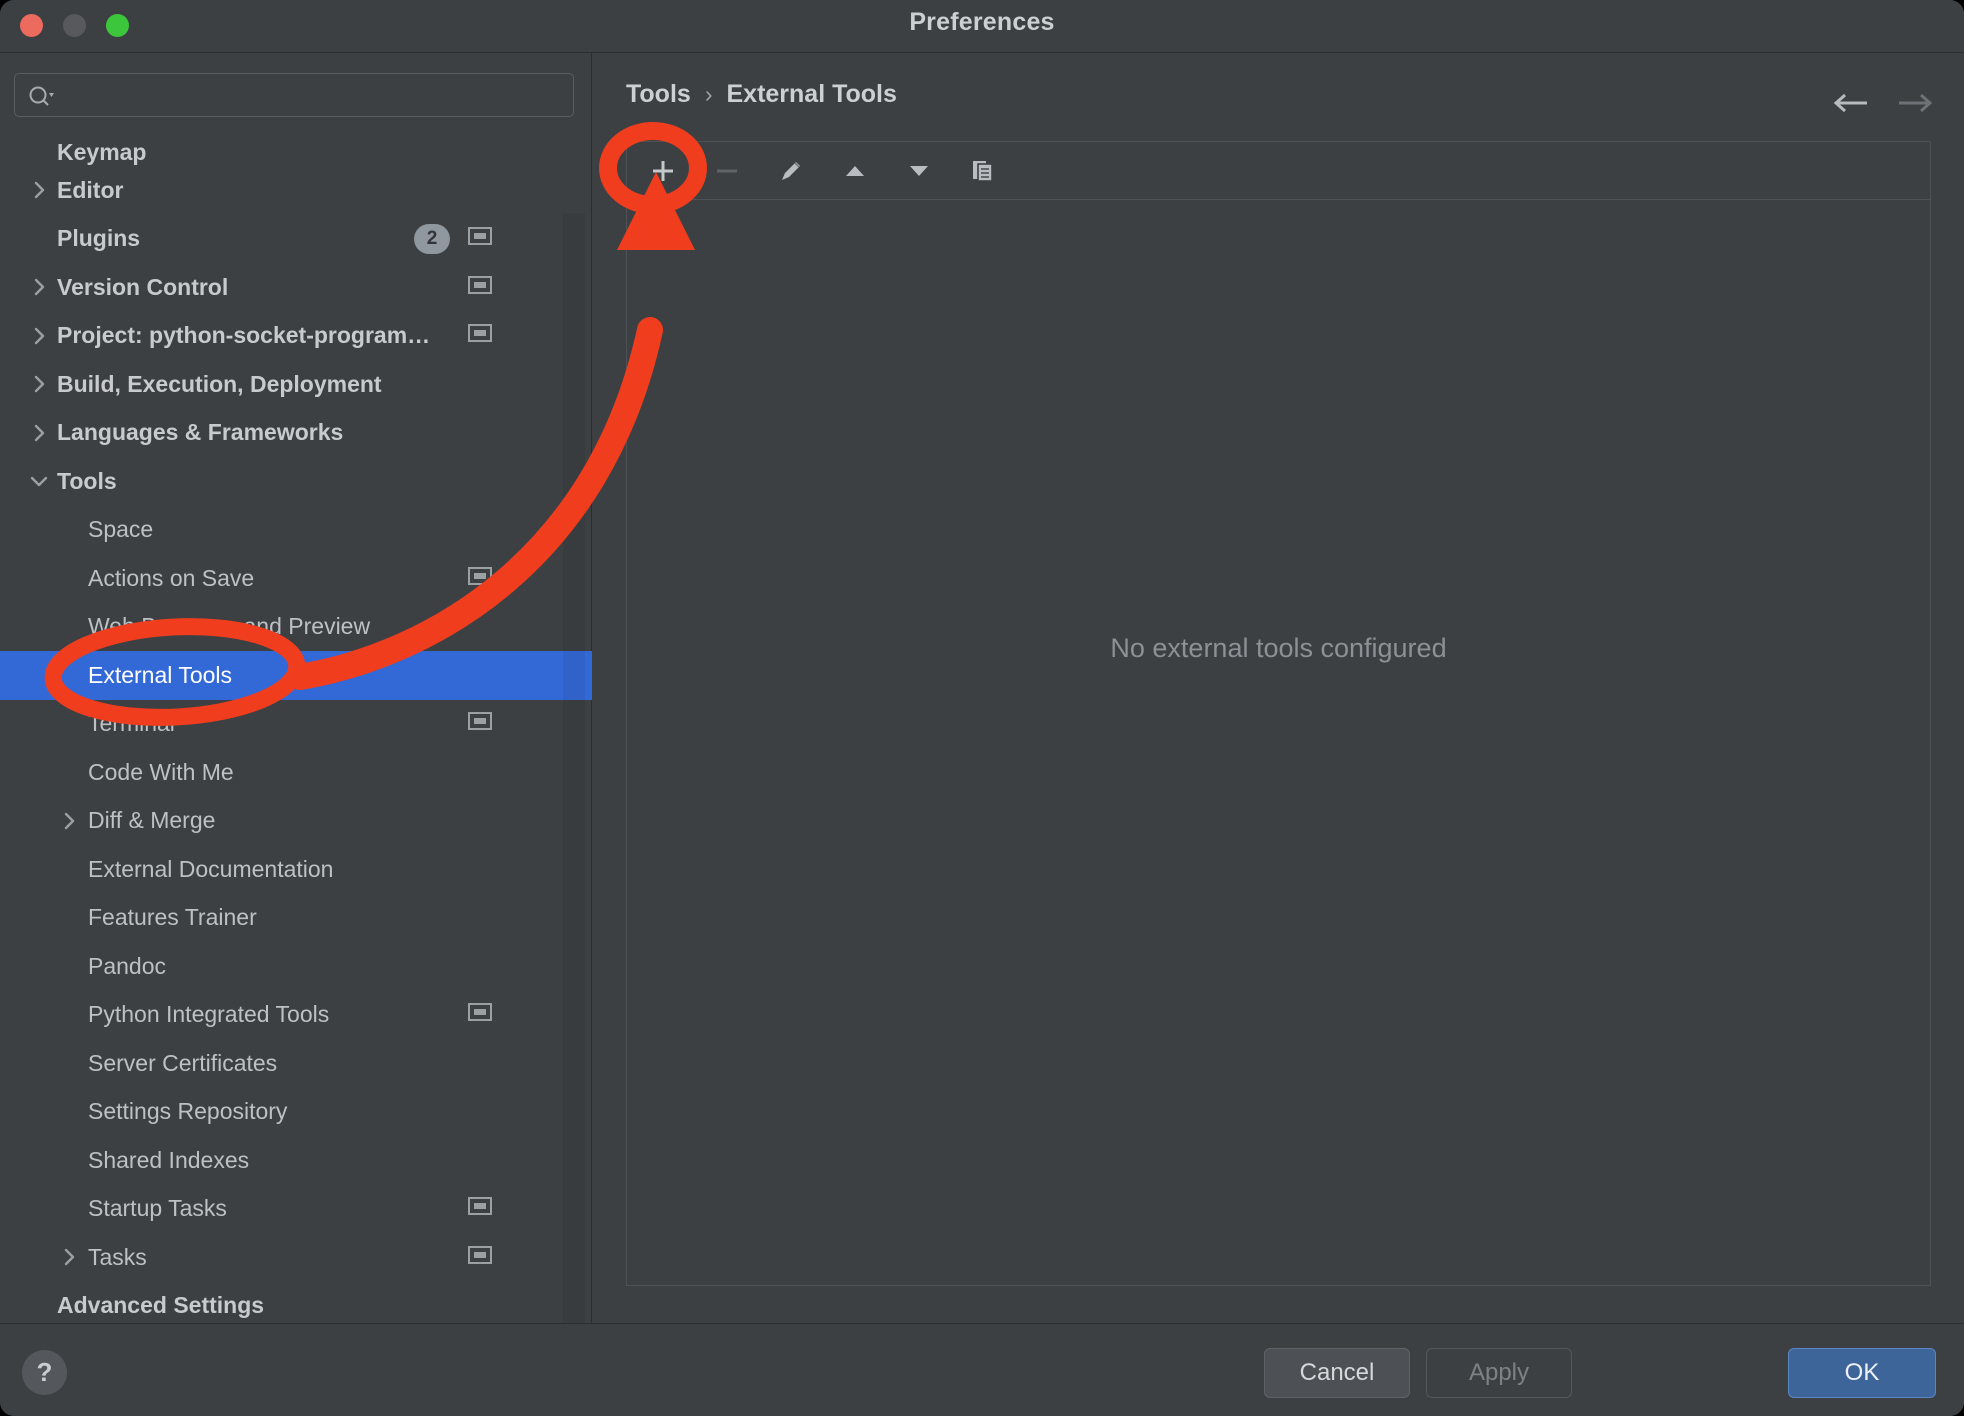 The image size is (1964, 1416). What do you see at coordinates (229, 626) in the screenshot?
I see `sidebar-item-label: Web Browsers and Preview` at bounding box center [229, 626].